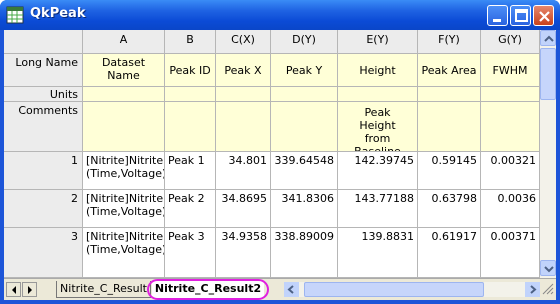  I want to click on units-g, so click(510, 94).